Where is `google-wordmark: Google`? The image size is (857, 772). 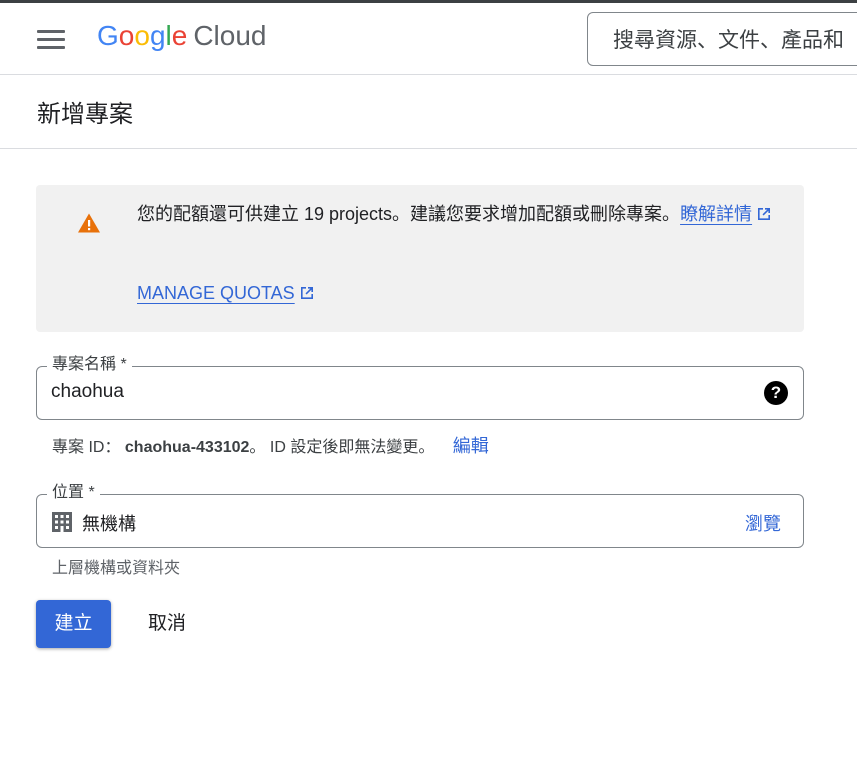 google-wordmark: Google is located at coordinates (142, 36).